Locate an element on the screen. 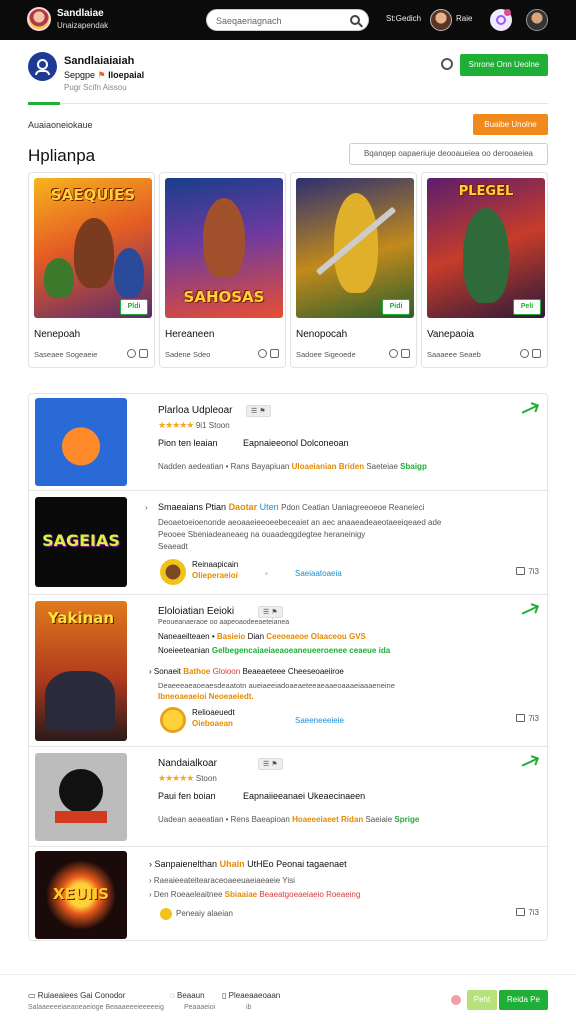 This screenshot has width=576, height=1024. brand-name: Sandlaiae is located at coordinates (80, 14).